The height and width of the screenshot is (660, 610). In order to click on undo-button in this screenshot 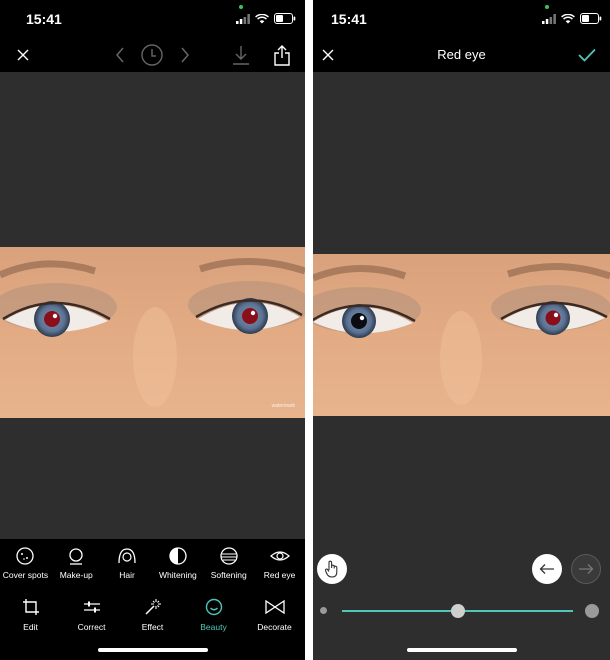, I will do `click(547, 569)`.